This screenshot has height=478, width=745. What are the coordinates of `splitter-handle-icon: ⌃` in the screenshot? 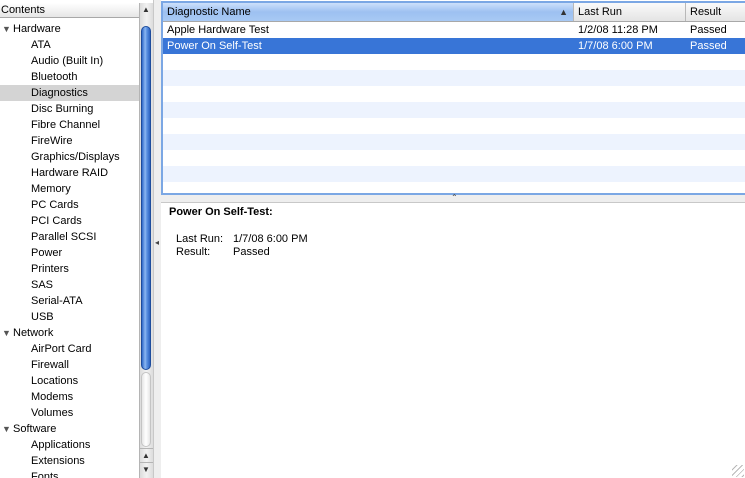 It's located at (454, 197).